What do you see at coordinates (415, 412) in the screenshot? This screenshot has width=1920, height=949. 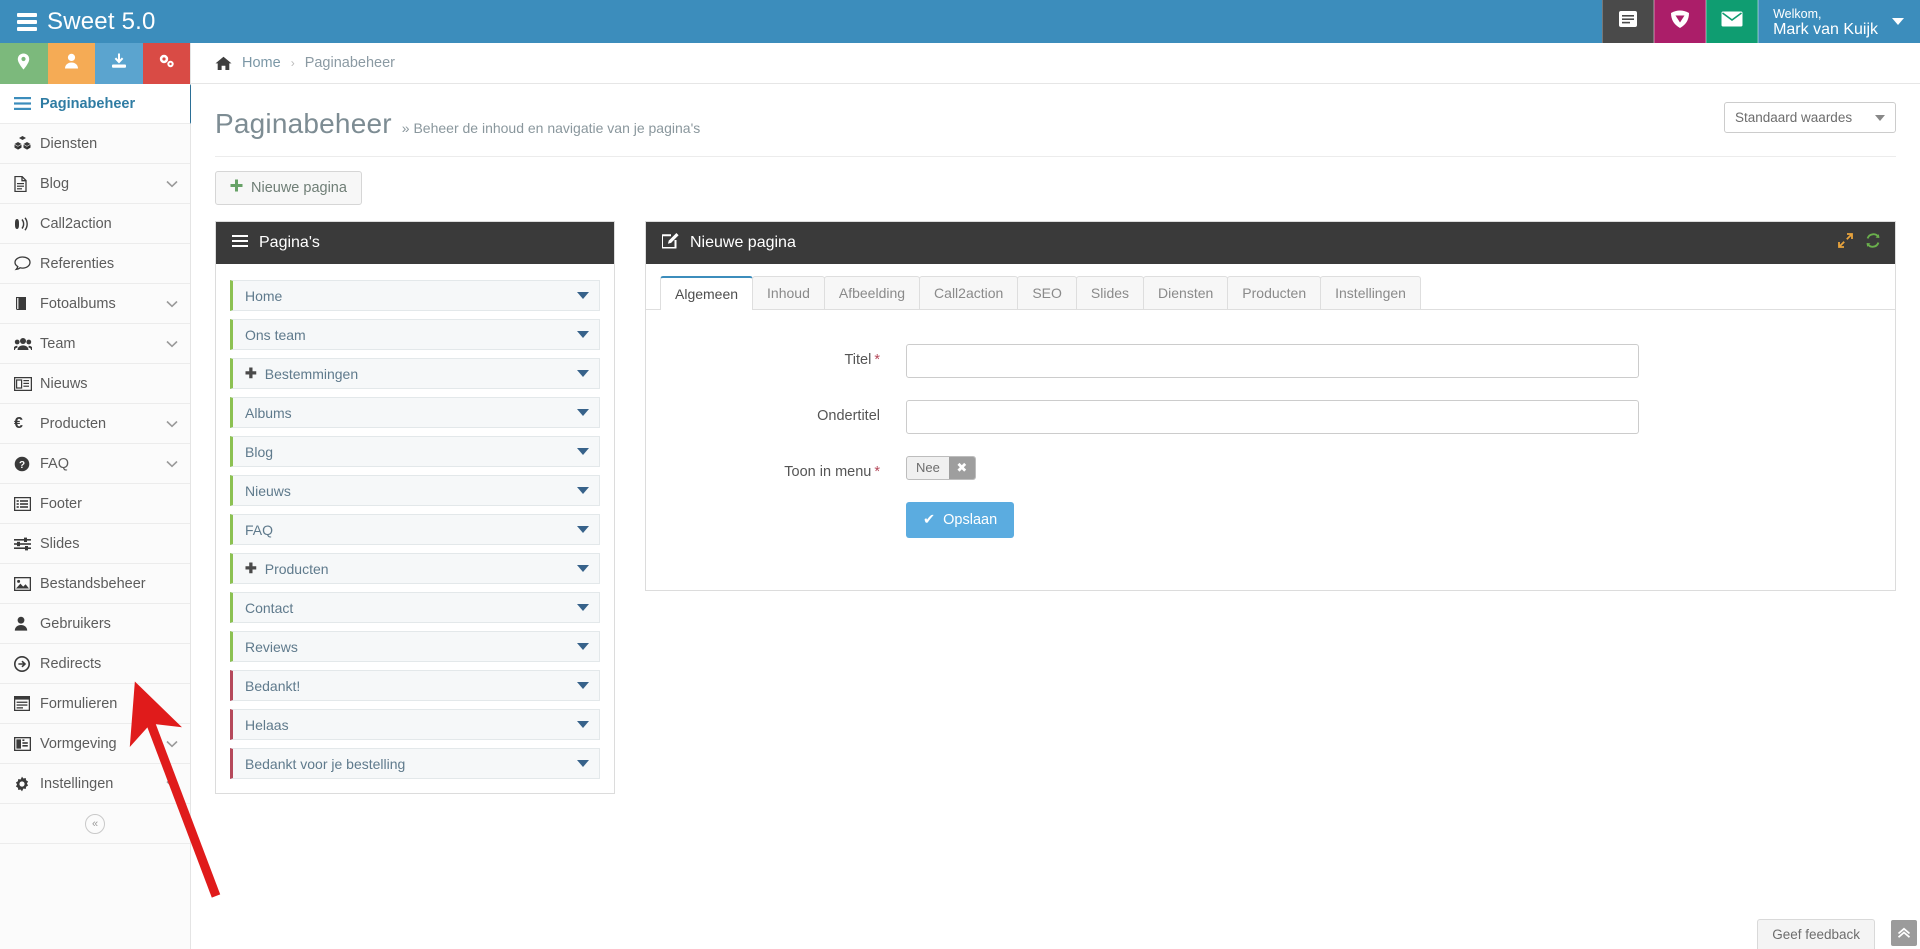 I see `page-list-item: Albums` at bounding box center [415, 412].